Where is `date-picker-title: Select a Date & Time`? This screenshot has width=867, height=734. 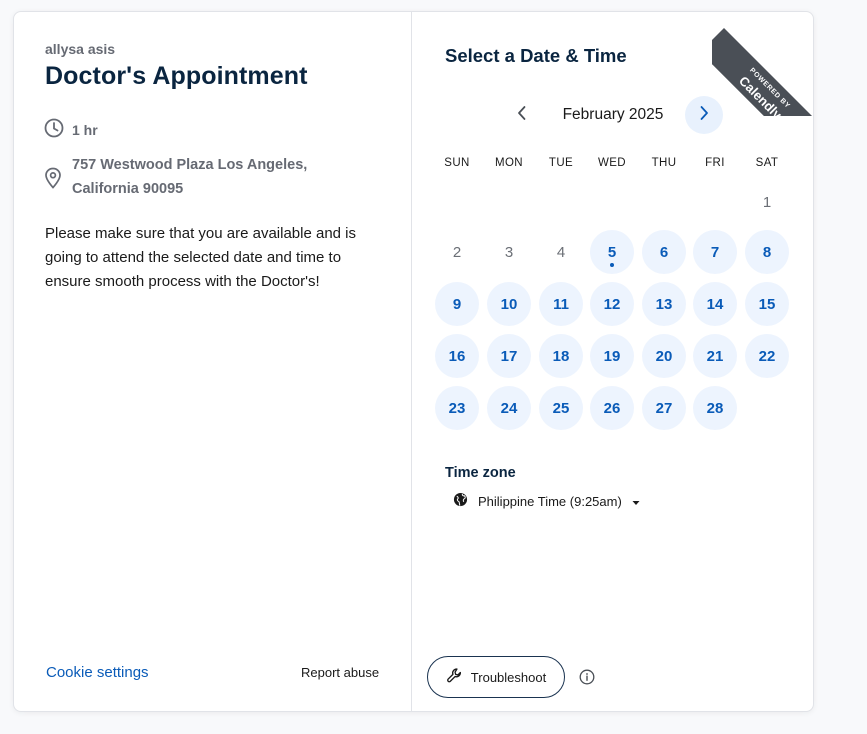 date-picker-title: Select a Date & Time is located at coordinates (536, 55).